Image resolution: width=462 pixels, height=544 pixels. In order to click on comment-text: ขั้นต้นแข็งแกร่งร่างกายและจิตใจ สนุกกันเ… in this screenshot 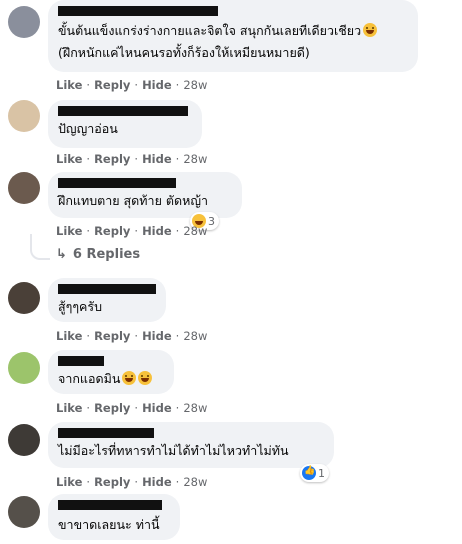, I will do `click(218, 31)`.